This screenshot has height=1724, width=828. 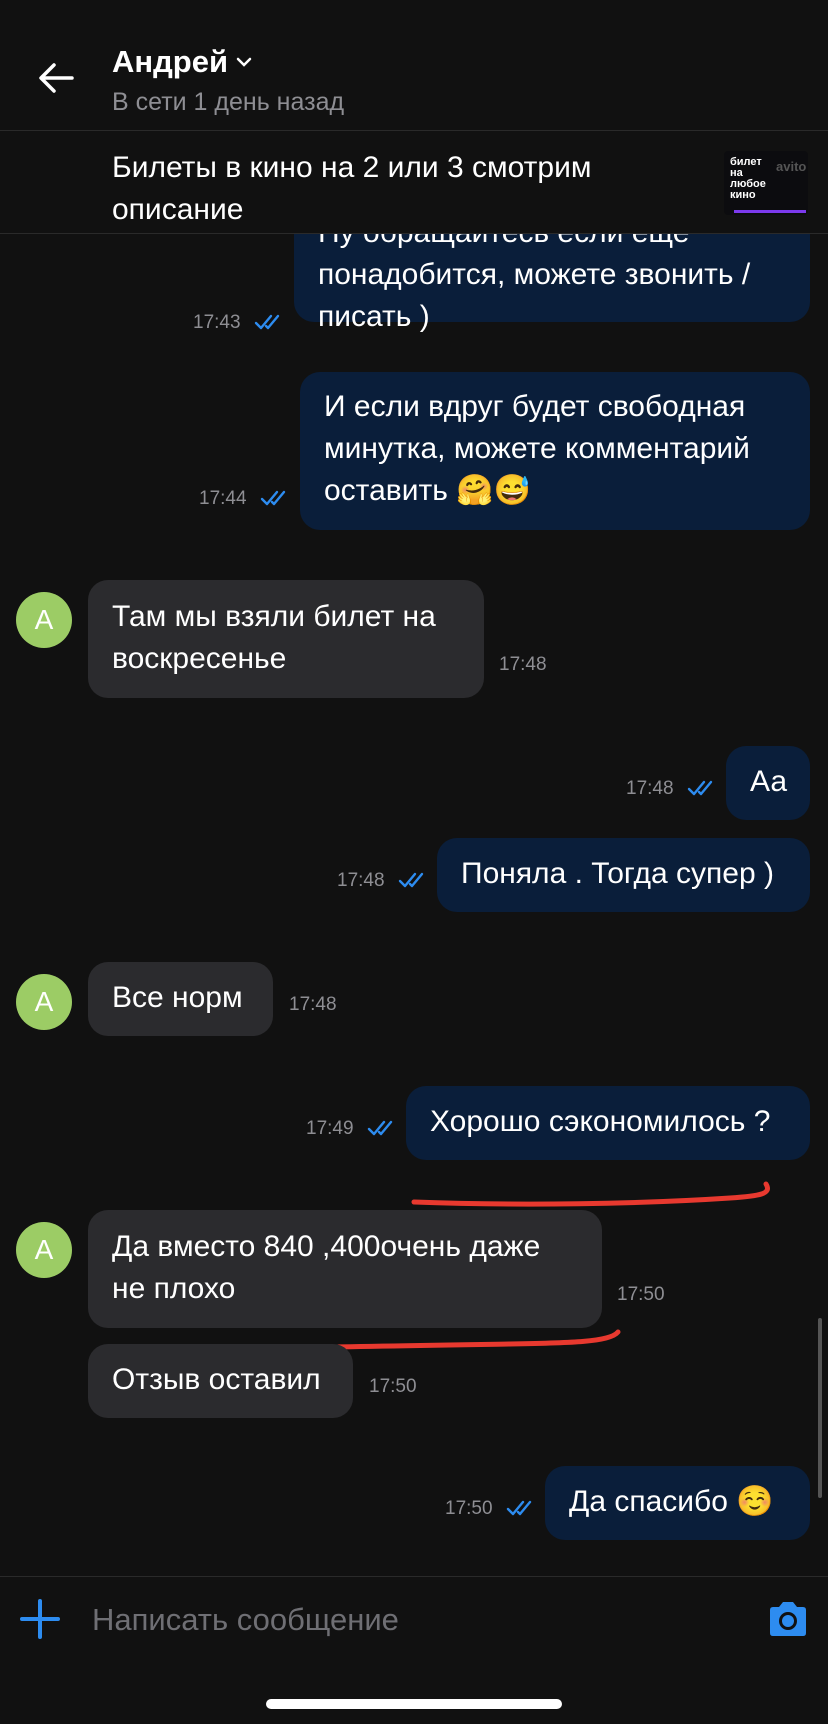 What do you see at coordinates (770, 211) in the screenshot?
I see `thumbnail-strip` at bounding box center [770, 211].